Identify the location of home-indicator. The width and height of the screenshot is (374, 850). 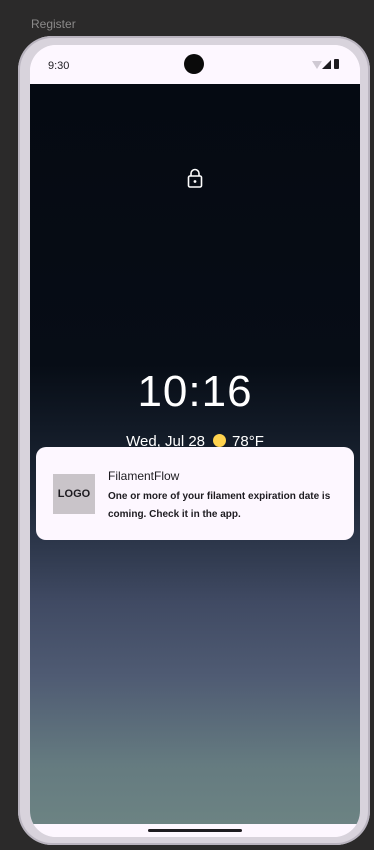
(195, 830).